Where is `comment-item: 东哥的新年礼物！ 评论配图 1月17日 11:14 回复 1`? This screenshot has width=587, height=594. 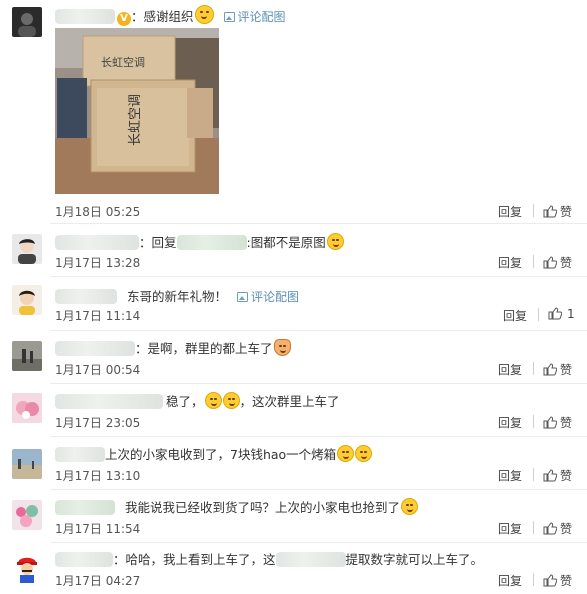
comment-item: 东哥的新年礼物！ 评论配图 1月17日 11:14 回复 1 is located at coordinates (293, 304).